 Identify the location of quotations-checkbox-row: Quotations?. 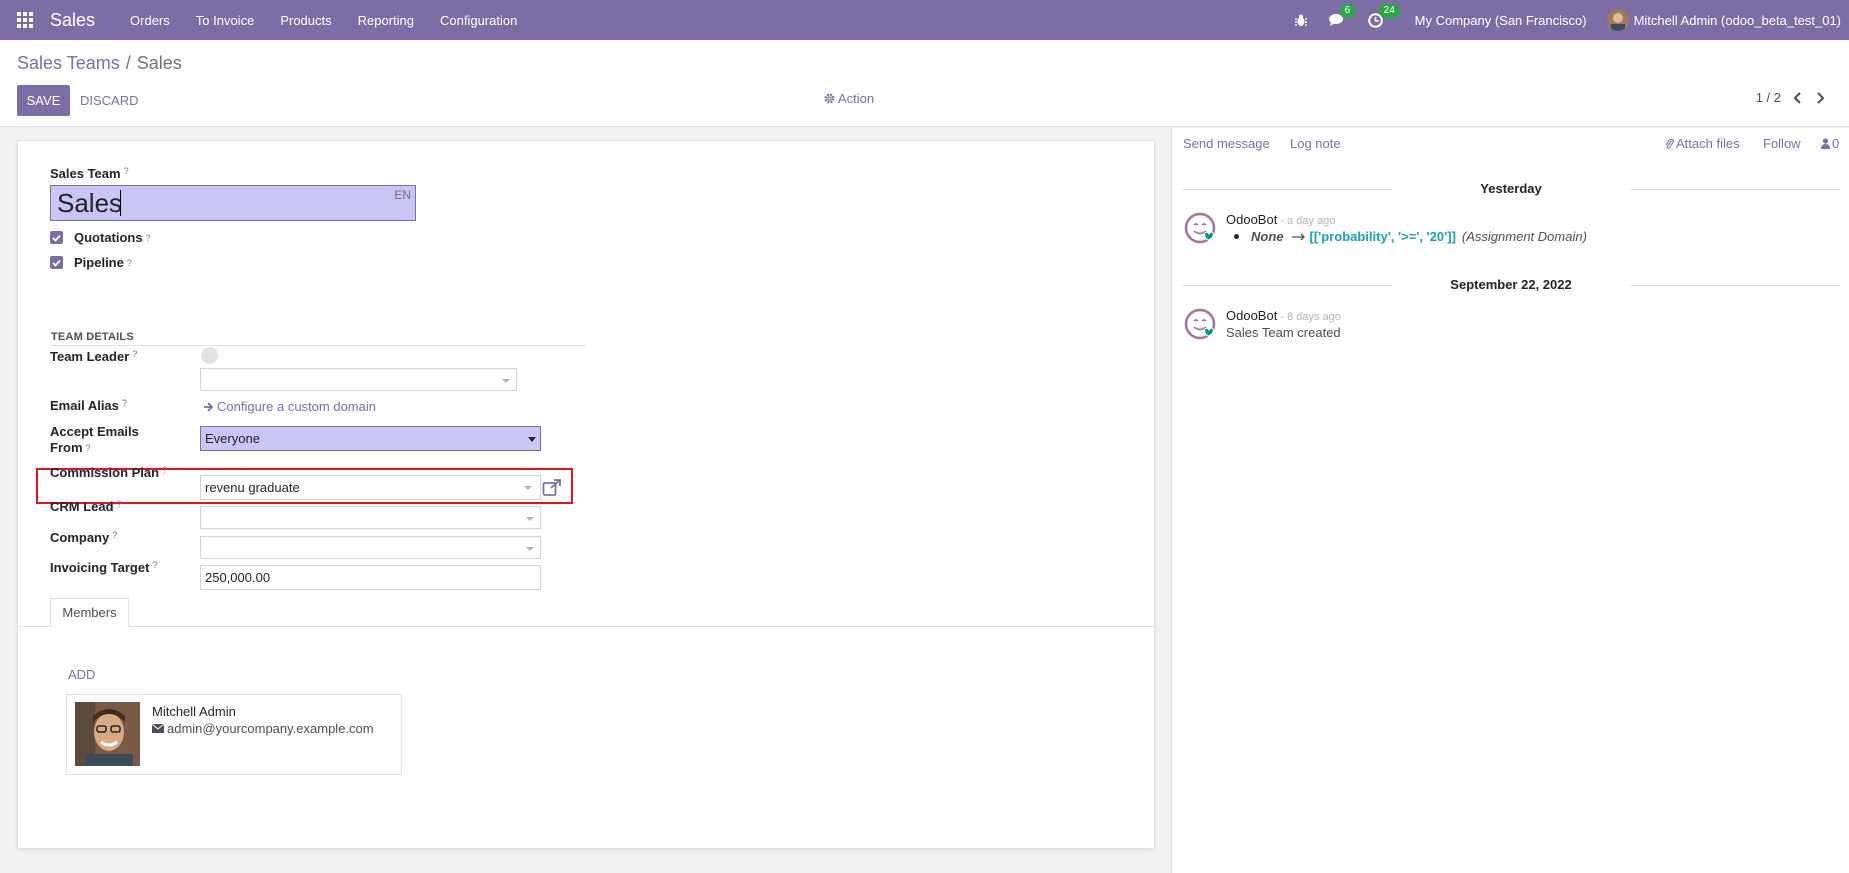
(100, 237).